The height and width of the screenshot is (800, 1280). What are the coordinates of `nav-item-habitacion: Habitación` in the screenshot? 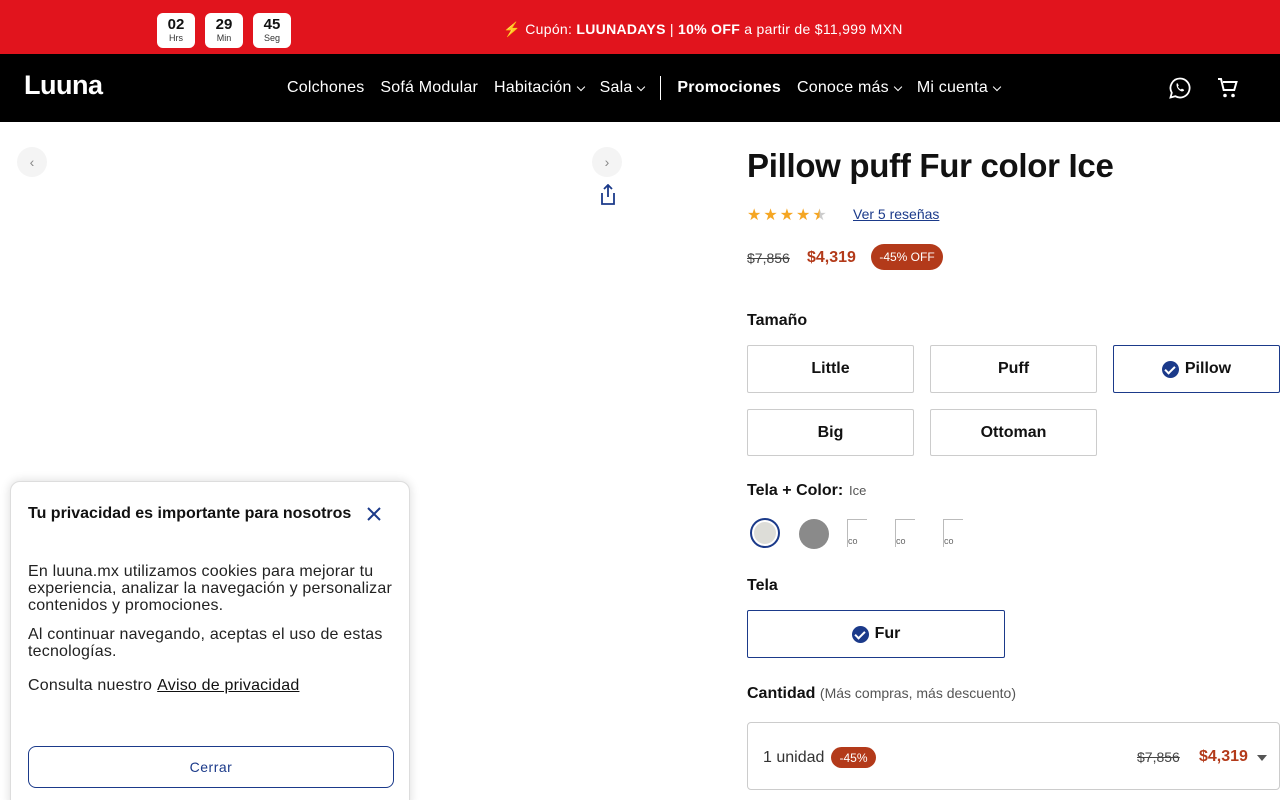 It's located at (539, 88).